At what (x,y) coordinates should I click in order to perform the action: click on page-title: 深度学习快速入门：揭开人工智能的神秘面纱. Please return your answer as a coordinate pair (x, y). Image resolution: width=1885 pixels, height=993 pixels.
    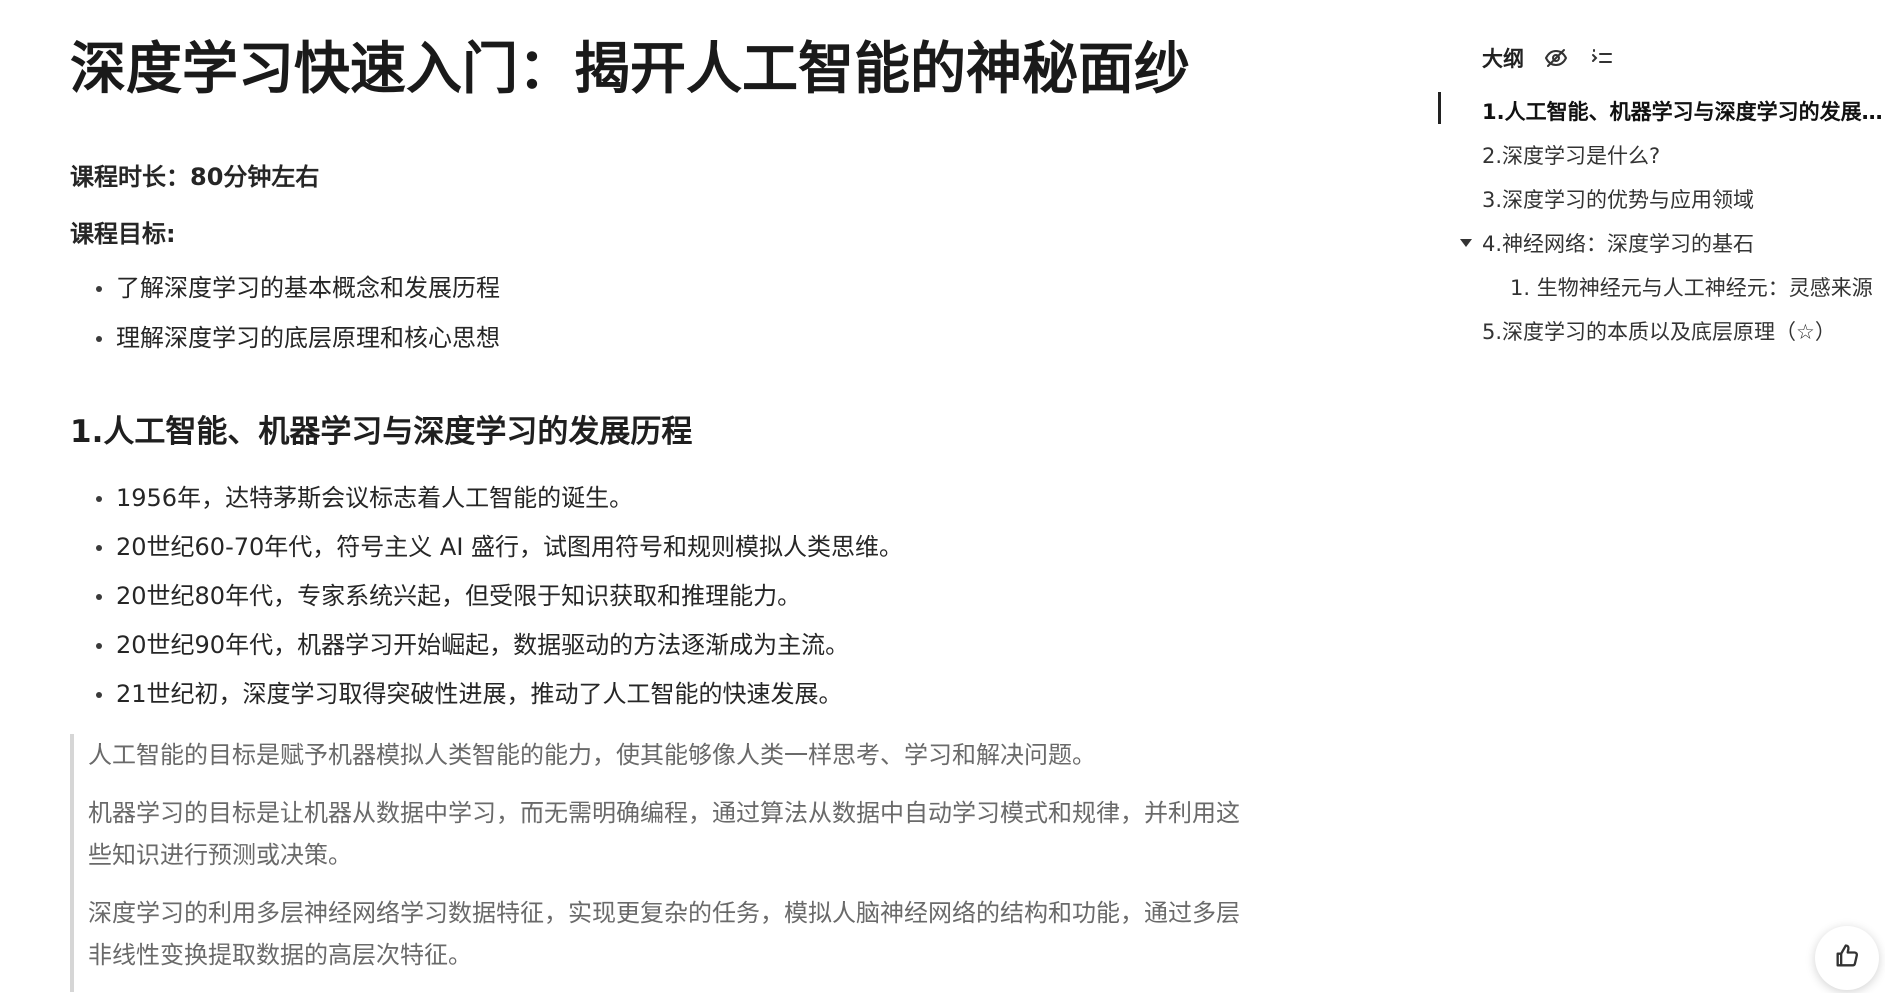
    Looking at the image, I should click on (630, 69).